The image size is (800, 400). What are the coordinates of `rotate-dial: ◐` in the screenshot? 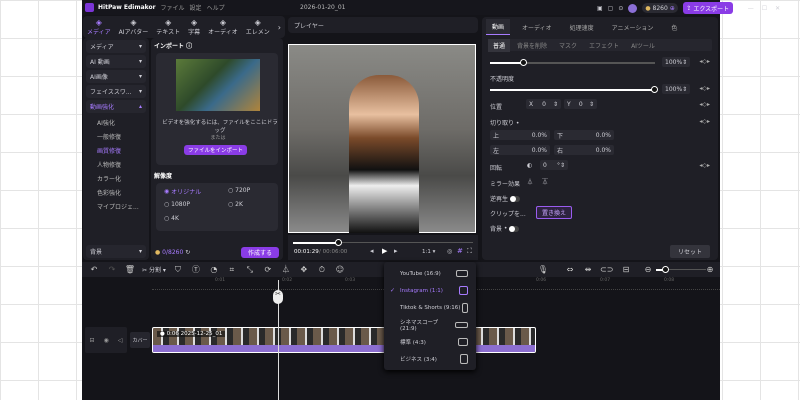 It's located at (529, 165).